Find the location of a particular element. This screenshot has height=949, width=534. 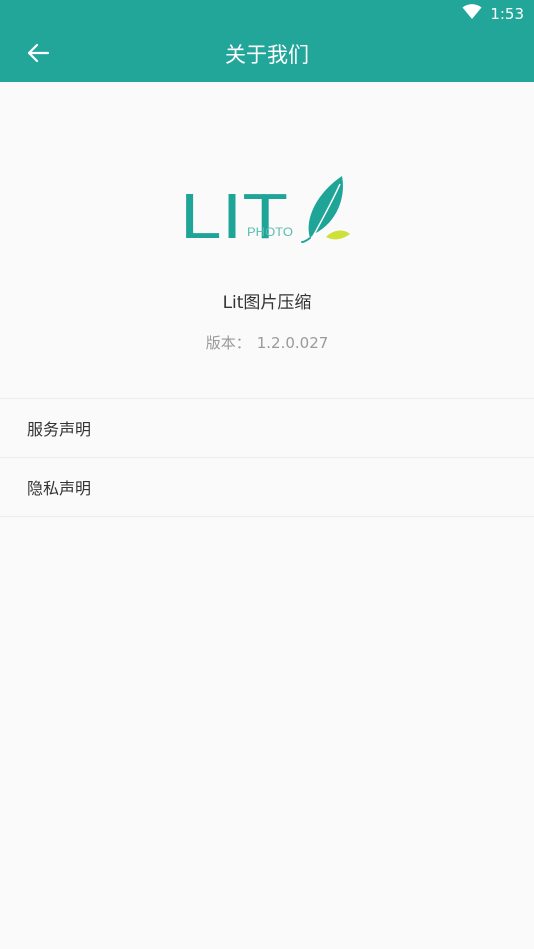

version-value: 1.2.0.027 is located at coordinates (292, 343).